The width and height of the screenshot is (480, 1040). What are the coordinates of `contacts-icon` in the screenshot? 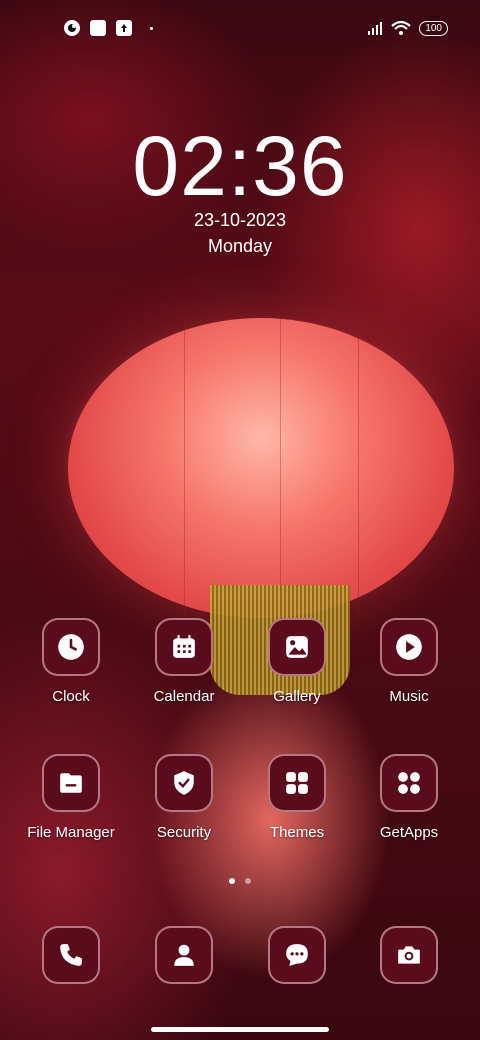 It's located at (184, 955).